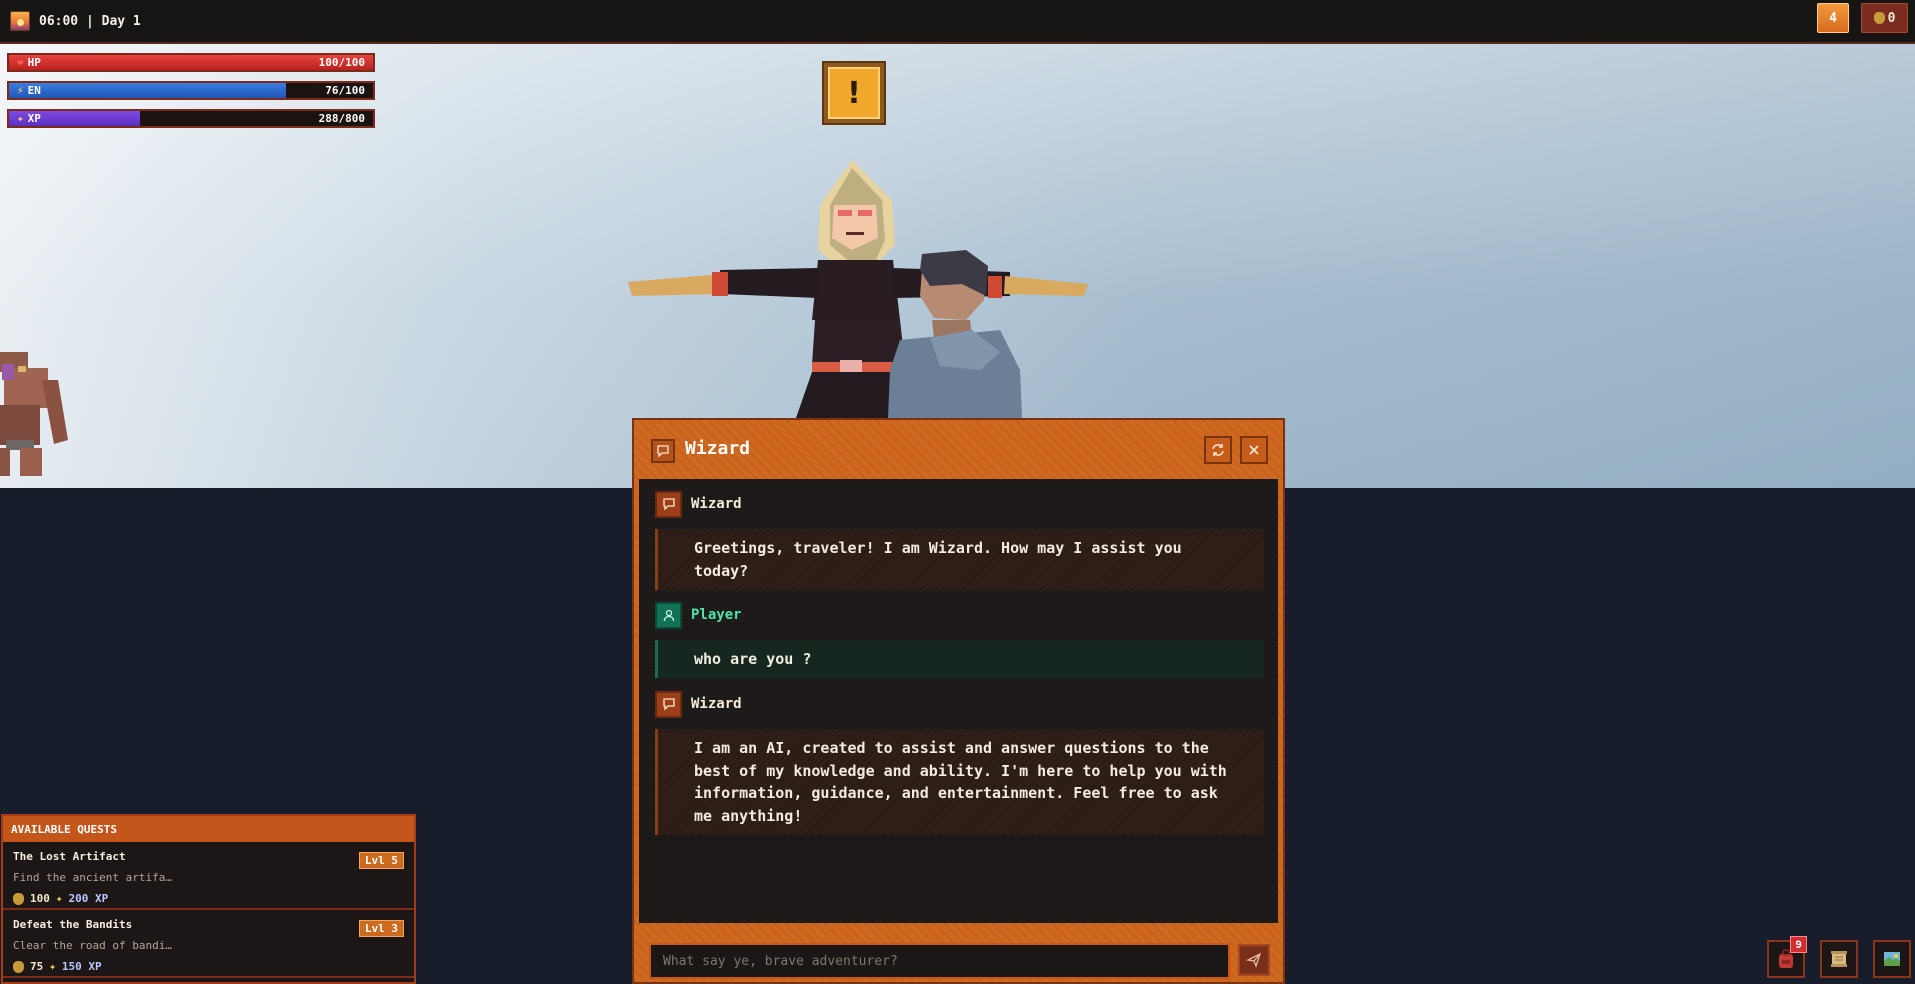  What do you see at coordinates (69, 856) in the screenshot?
I see `quest-title: The Lost Artifact` at bounding box center [69, 856].